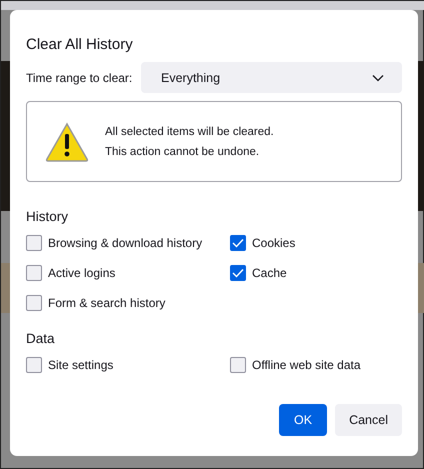  Describe the element at coordinates (48, 216) in the screenshot. I see `section-heading: History` at that location.